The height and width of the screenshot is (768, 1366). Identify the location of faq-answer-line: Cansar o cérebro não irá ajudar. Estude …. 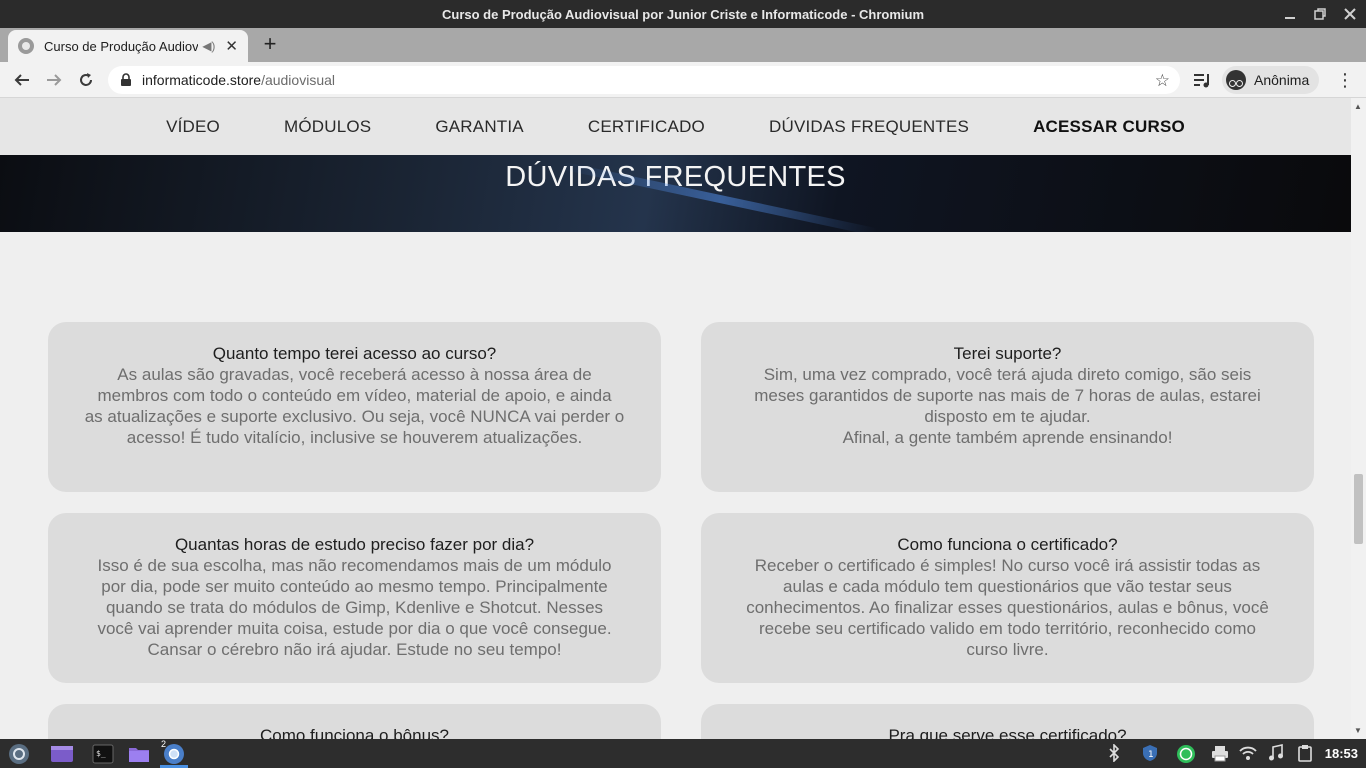
(354, 649).